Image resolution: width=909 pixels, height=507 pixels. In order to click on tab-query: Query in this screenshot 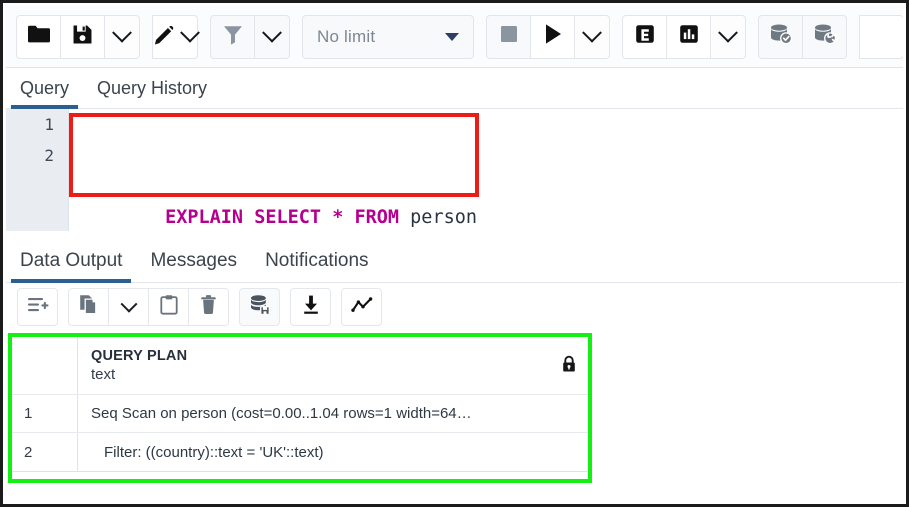, I will do `click(44, 93)`.